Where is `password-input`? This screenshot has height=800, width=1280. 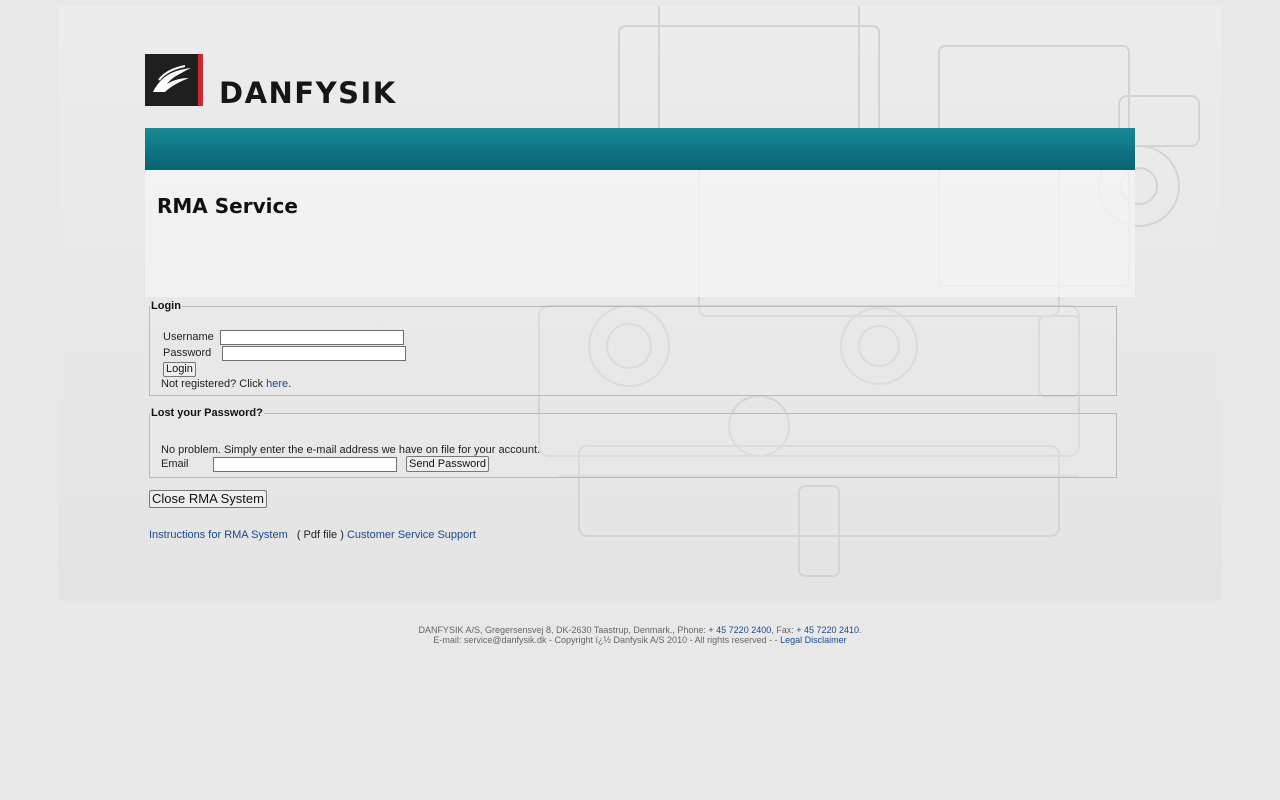 password-input is located at coordinates (314, 353).